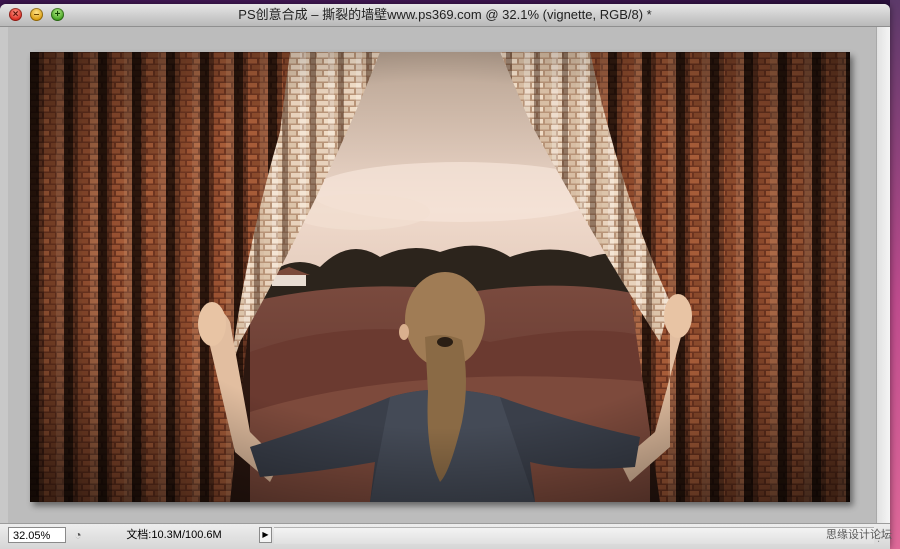 This screenshot has height=549, width=900. What do you see at coordinates (37, 535) in the screenshot?
I see `zoom-level-input: 32.05%` at bounding box center [37, 535].